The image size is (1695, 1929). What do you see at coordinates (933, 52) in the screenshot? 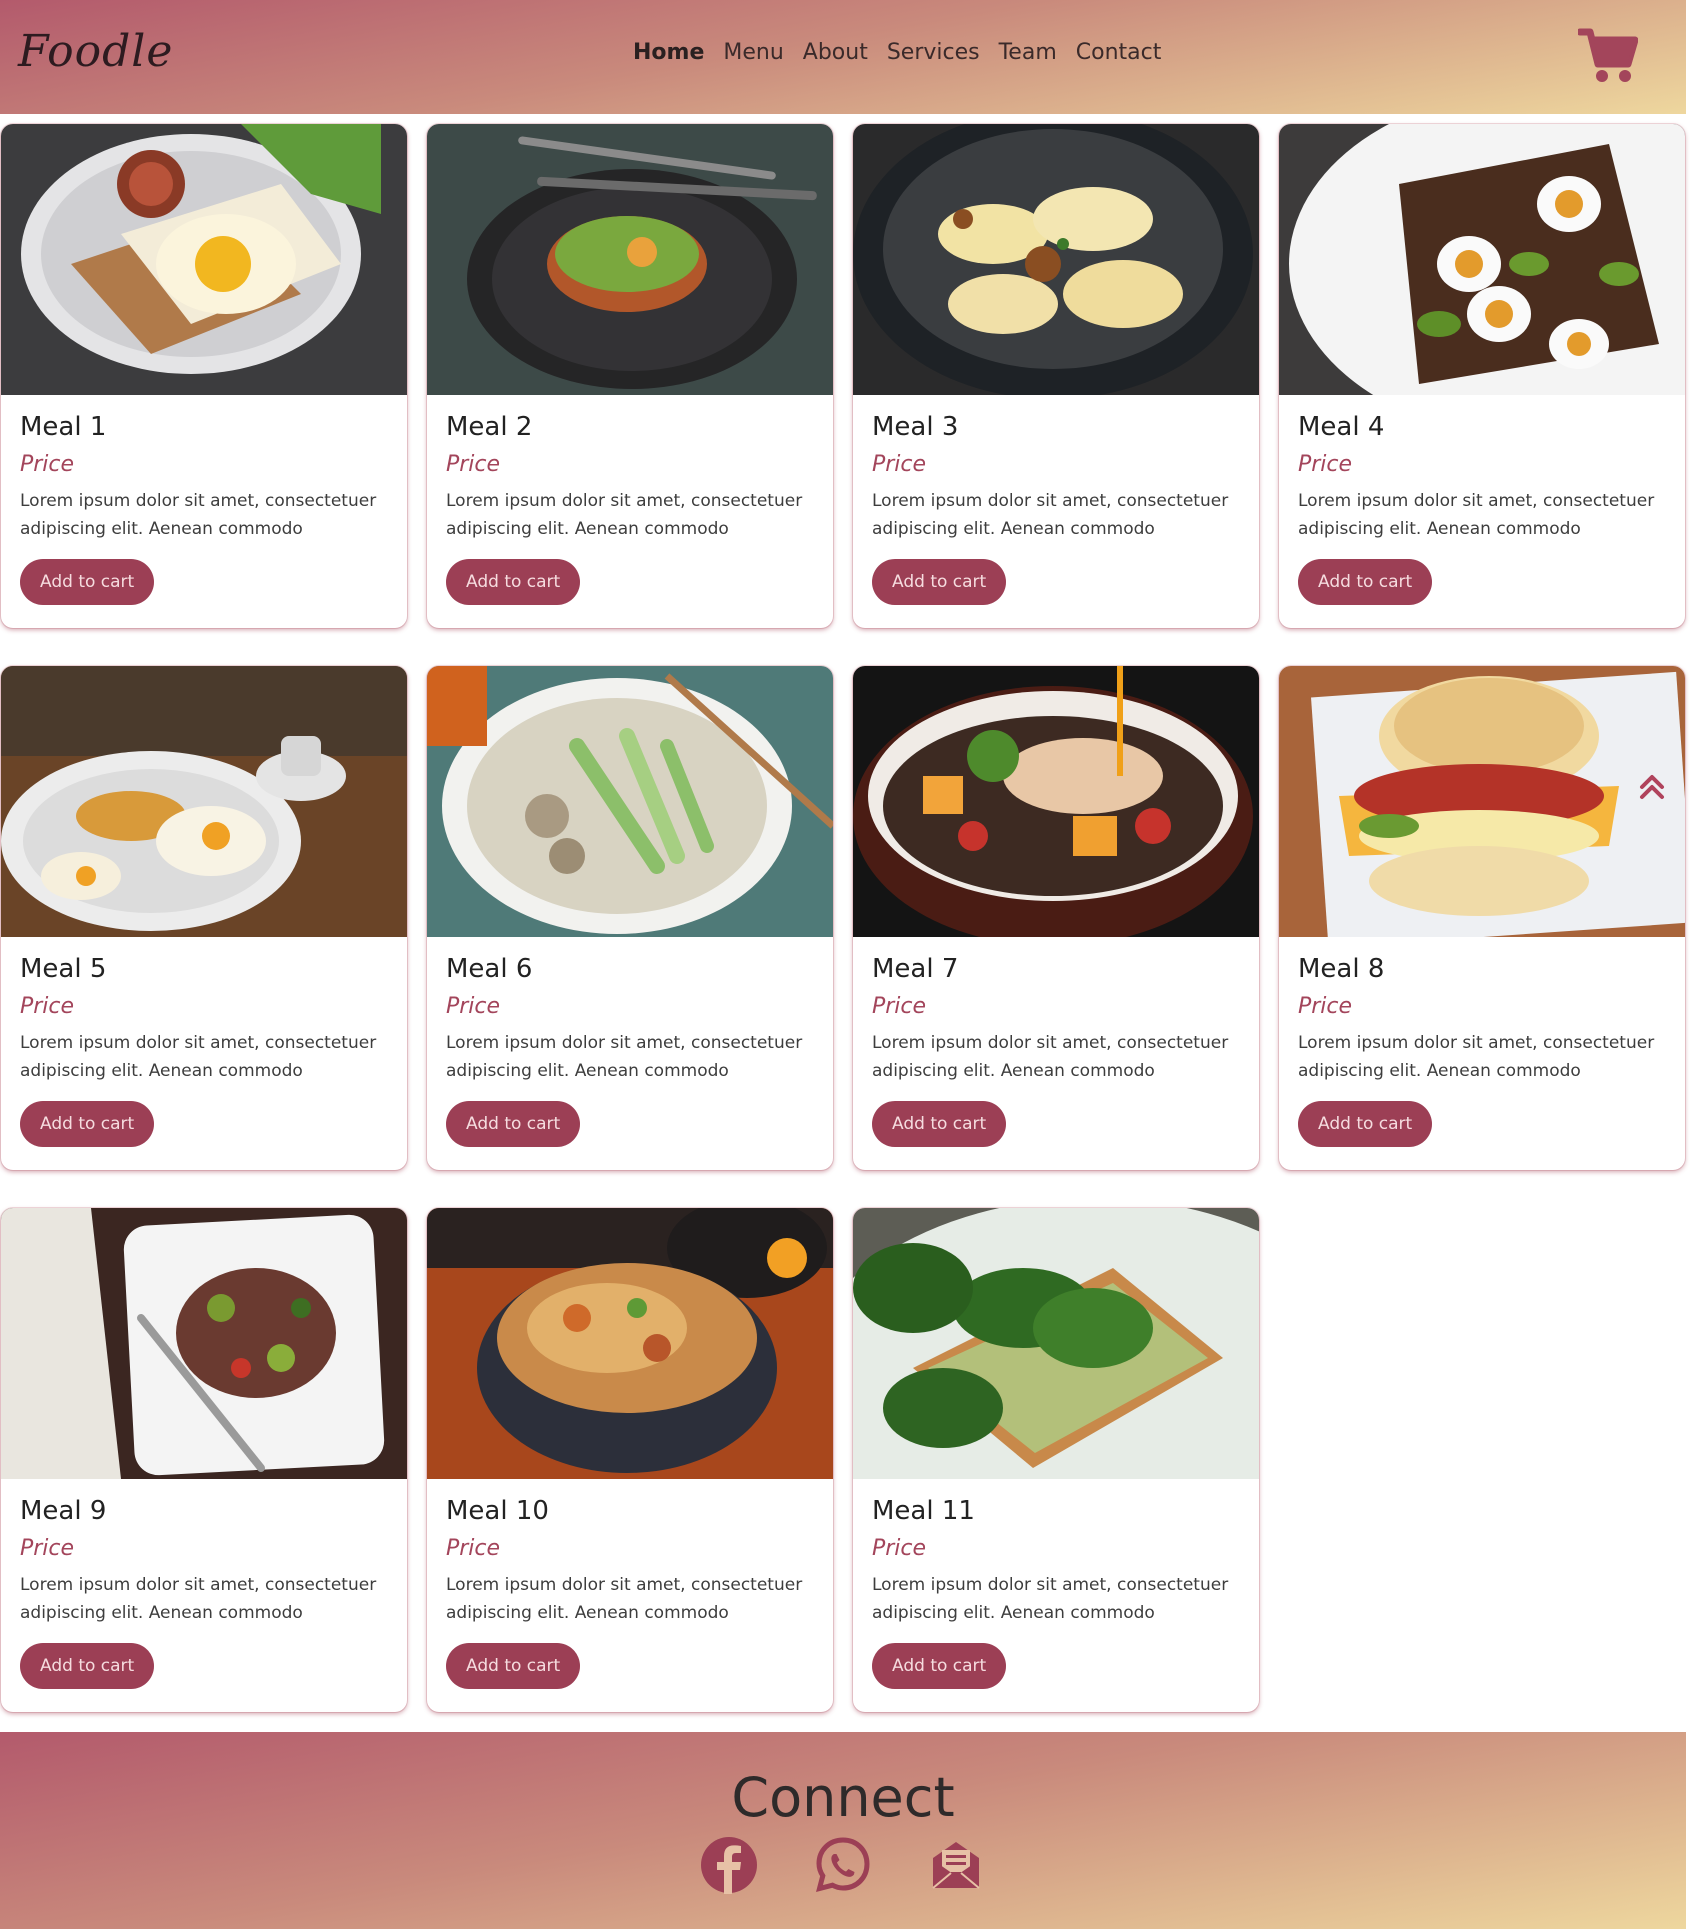
I see `nav-link-services: Services` at bounding box center [933, 52].